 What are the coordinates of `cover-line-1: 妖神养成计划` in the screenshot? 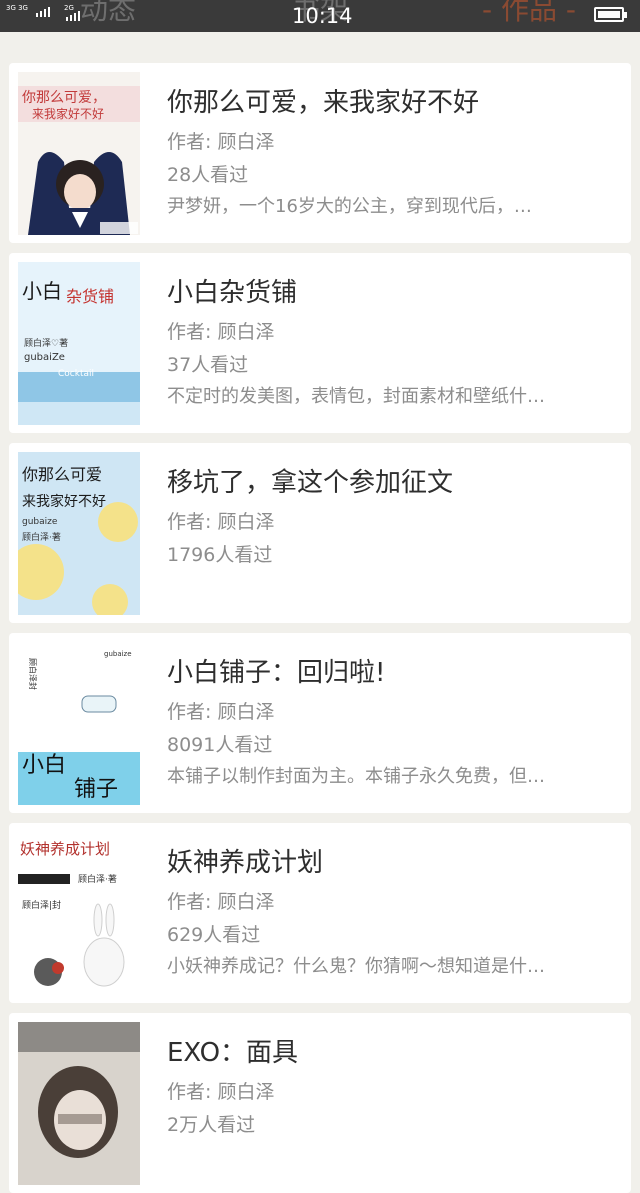 It's located at (65, 849).